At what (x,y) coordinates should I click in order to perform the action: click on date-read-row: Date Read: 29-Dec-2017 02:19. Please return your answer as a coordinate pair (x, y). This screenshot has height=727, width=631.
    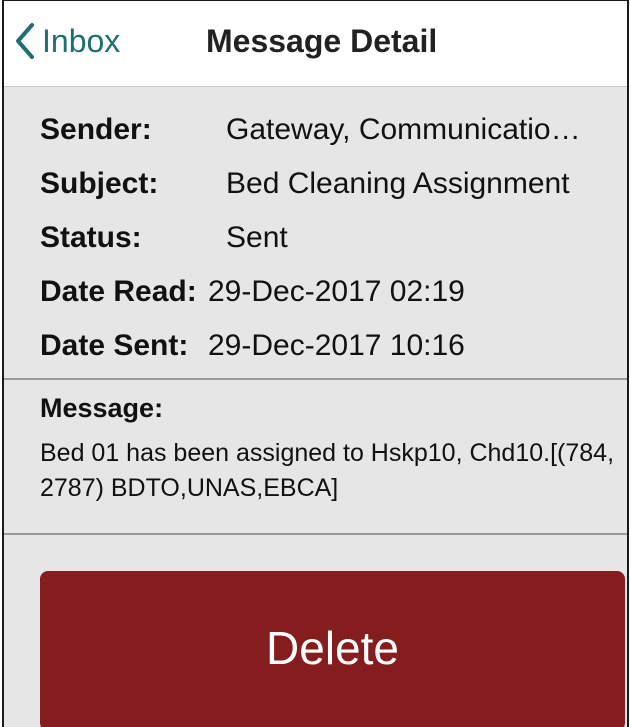
    Looking at the image, I should click on (328, 292).